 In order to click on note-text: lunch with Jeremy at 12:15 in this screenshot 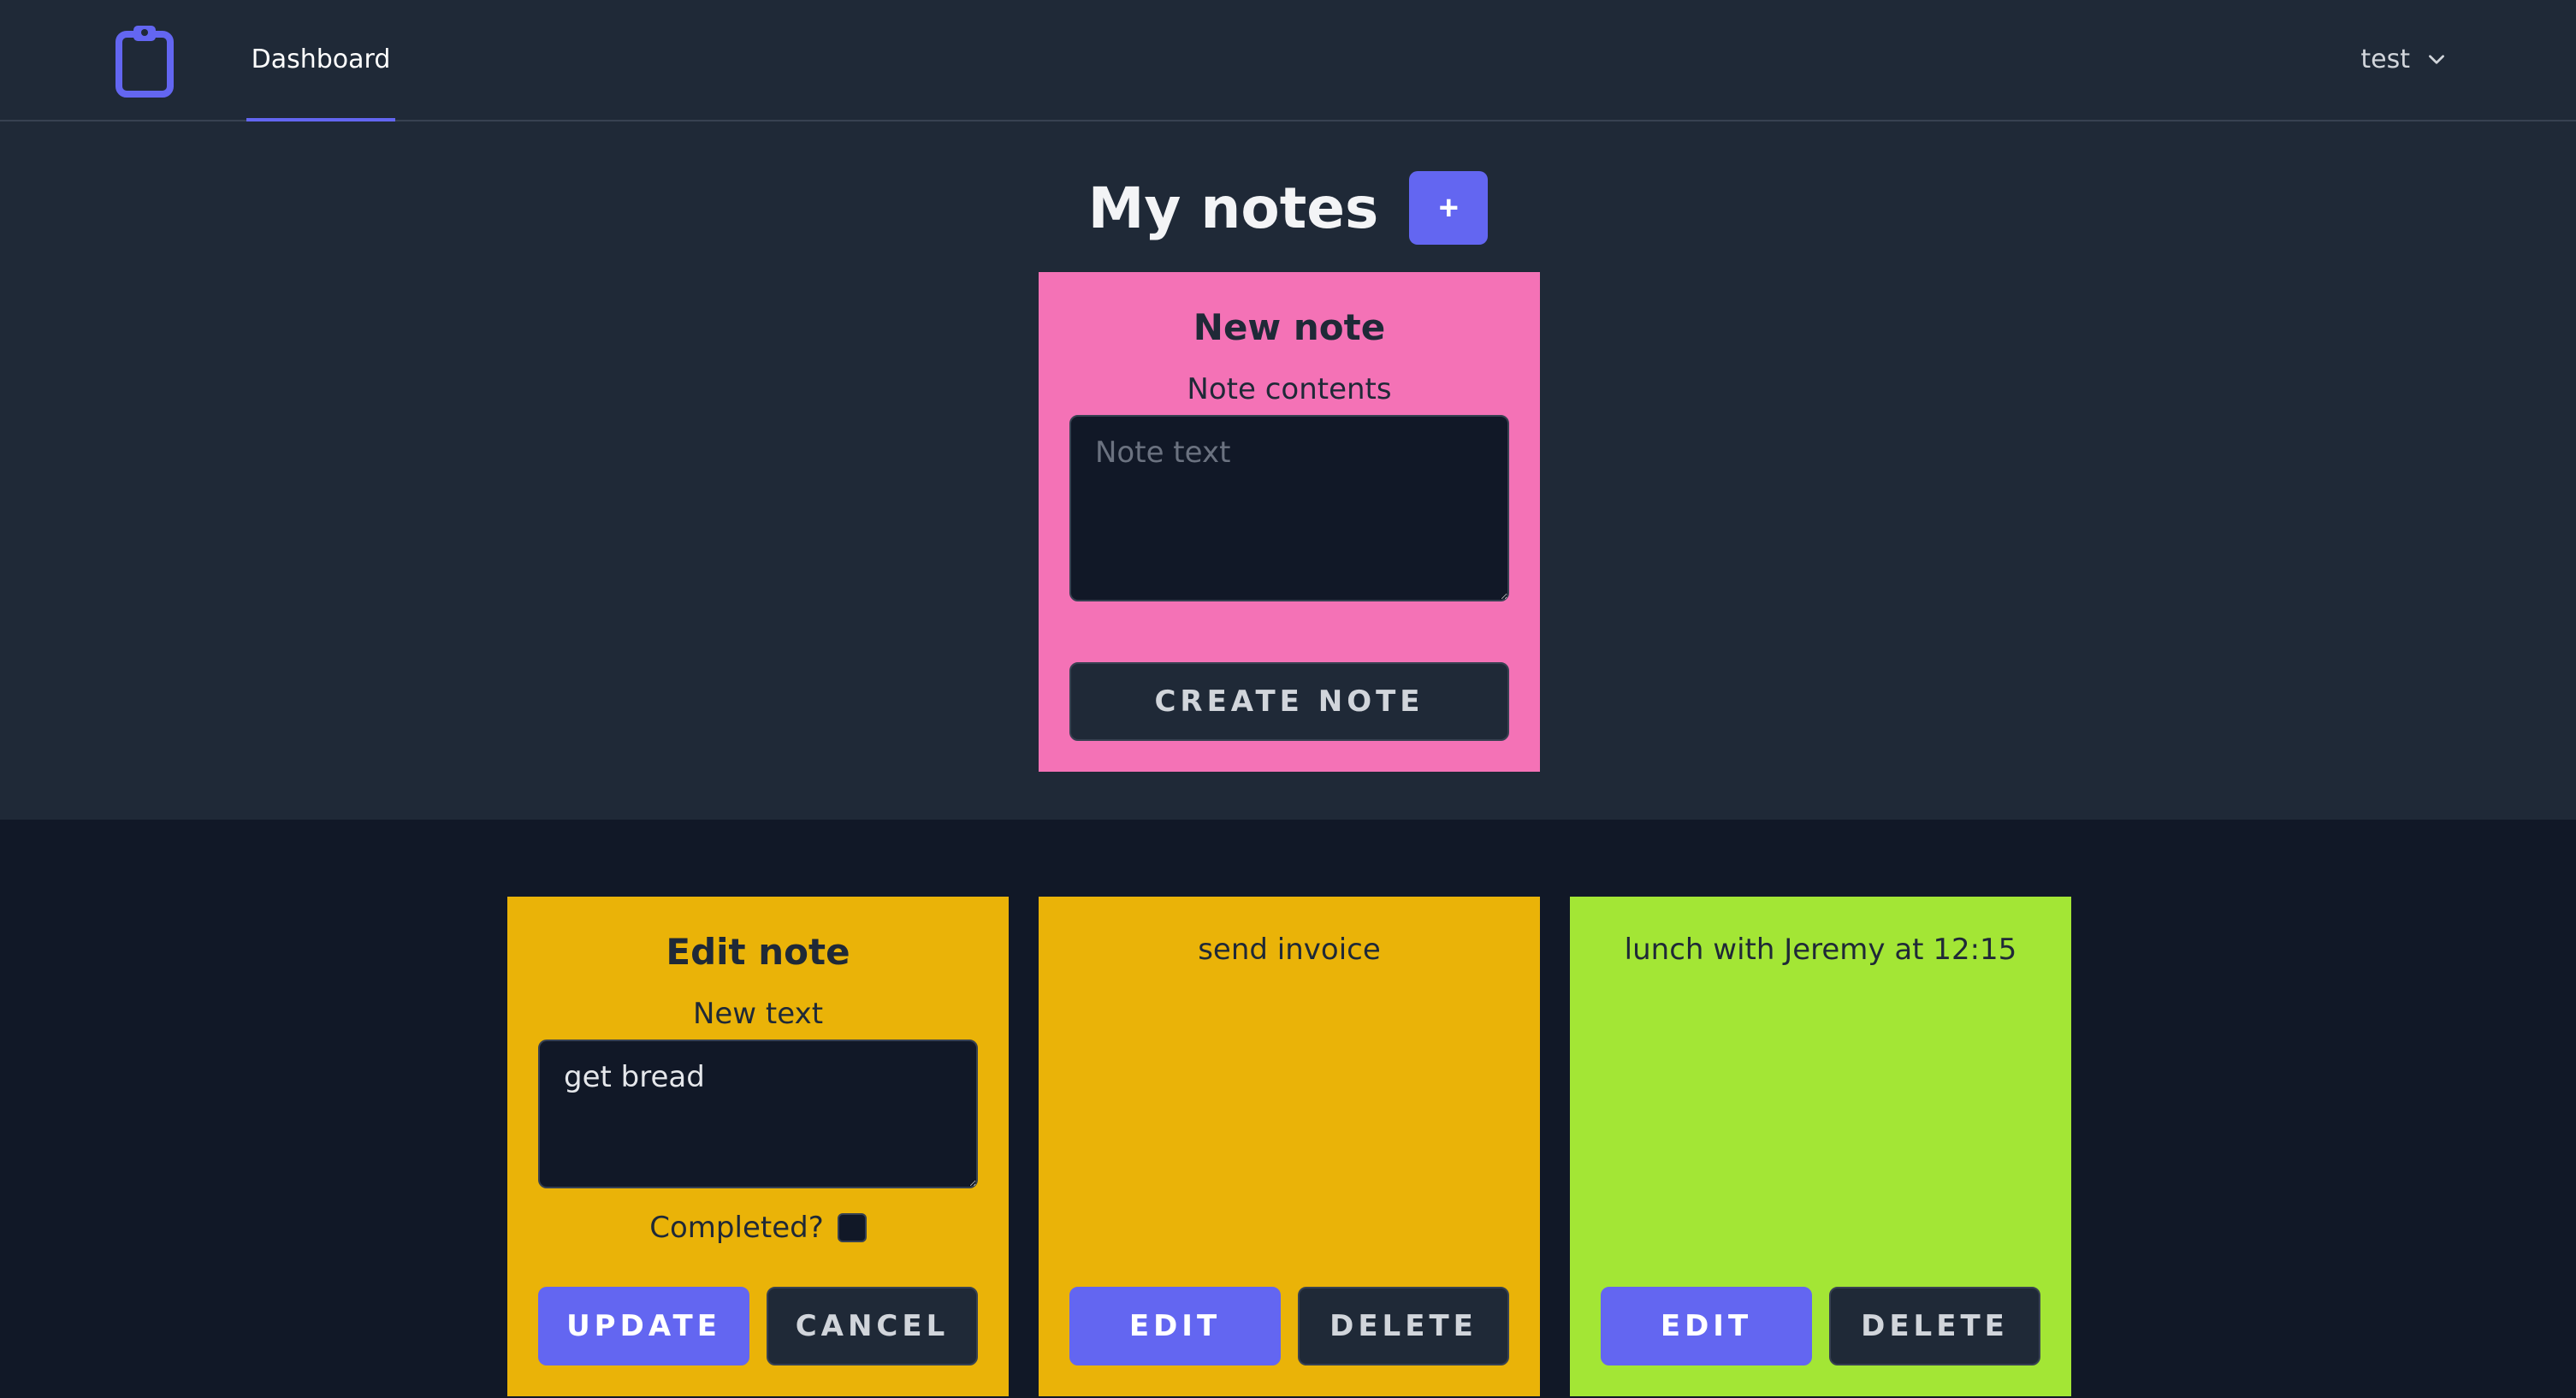, I will do `click(1820, 950)`.